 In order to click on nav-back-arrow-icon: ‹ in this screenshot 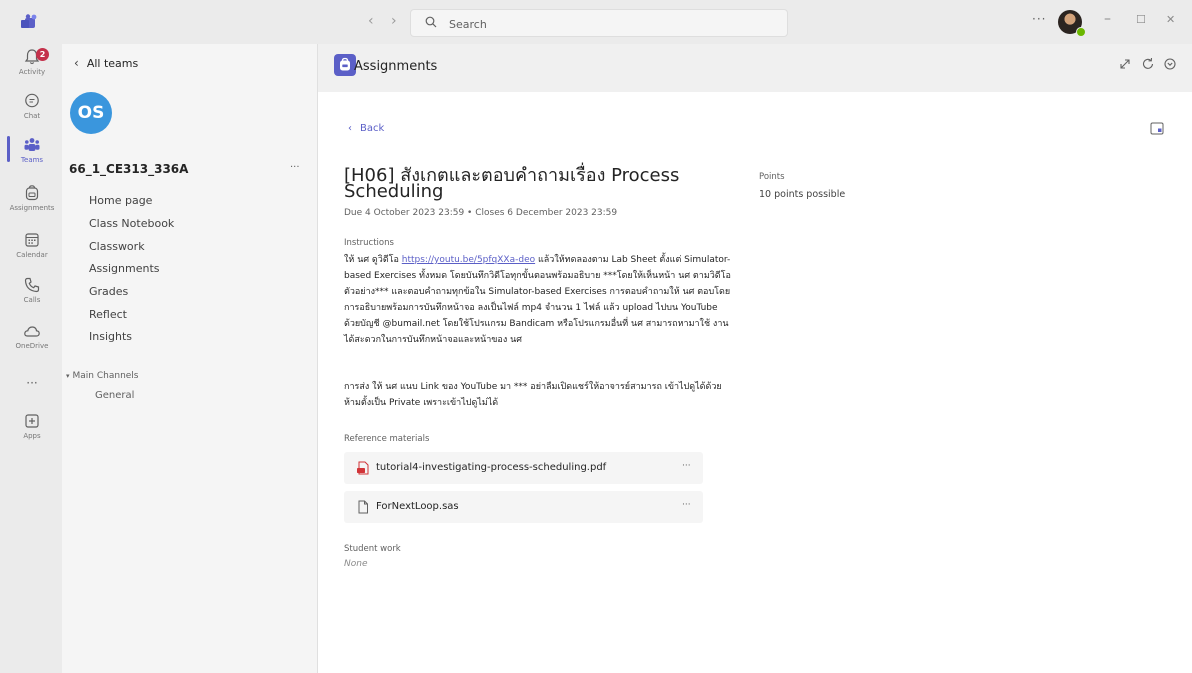, I will do `click(371, 21)`.